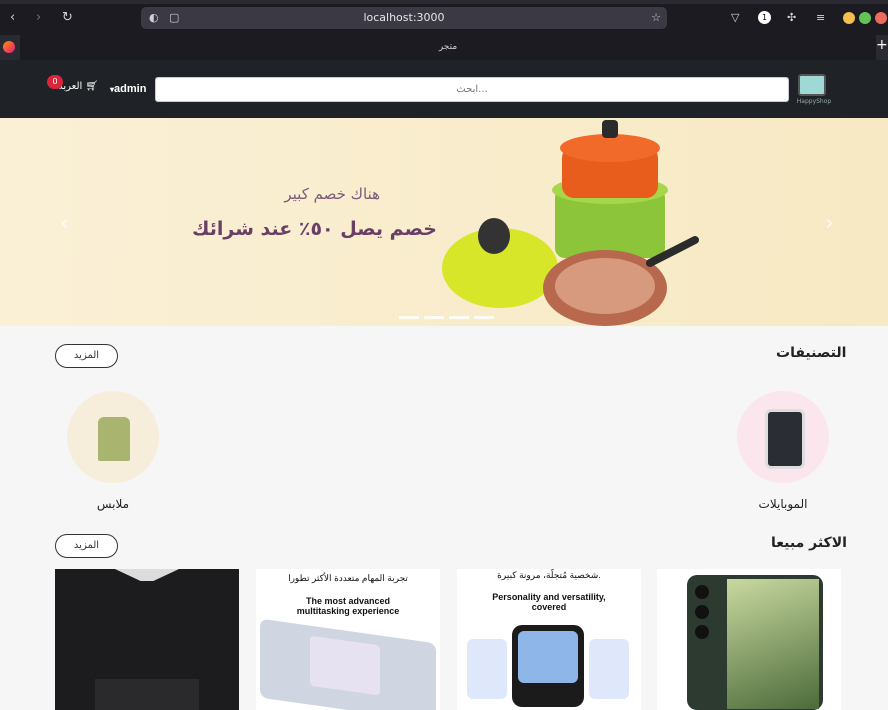 The width and height of the screenshot is (888, 710). What do you see at coordinates (764, 17) in the screenshot?
I see `extension-badge: 1` at bounding box center [764, 17].